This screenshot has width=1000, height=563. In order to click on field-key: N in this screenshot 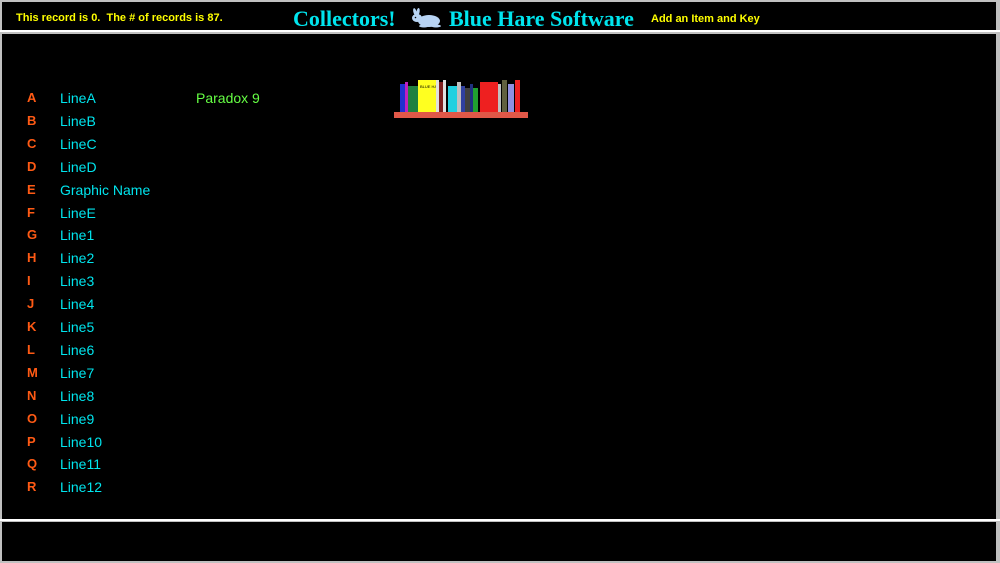, I will do `click(32, 395)`.